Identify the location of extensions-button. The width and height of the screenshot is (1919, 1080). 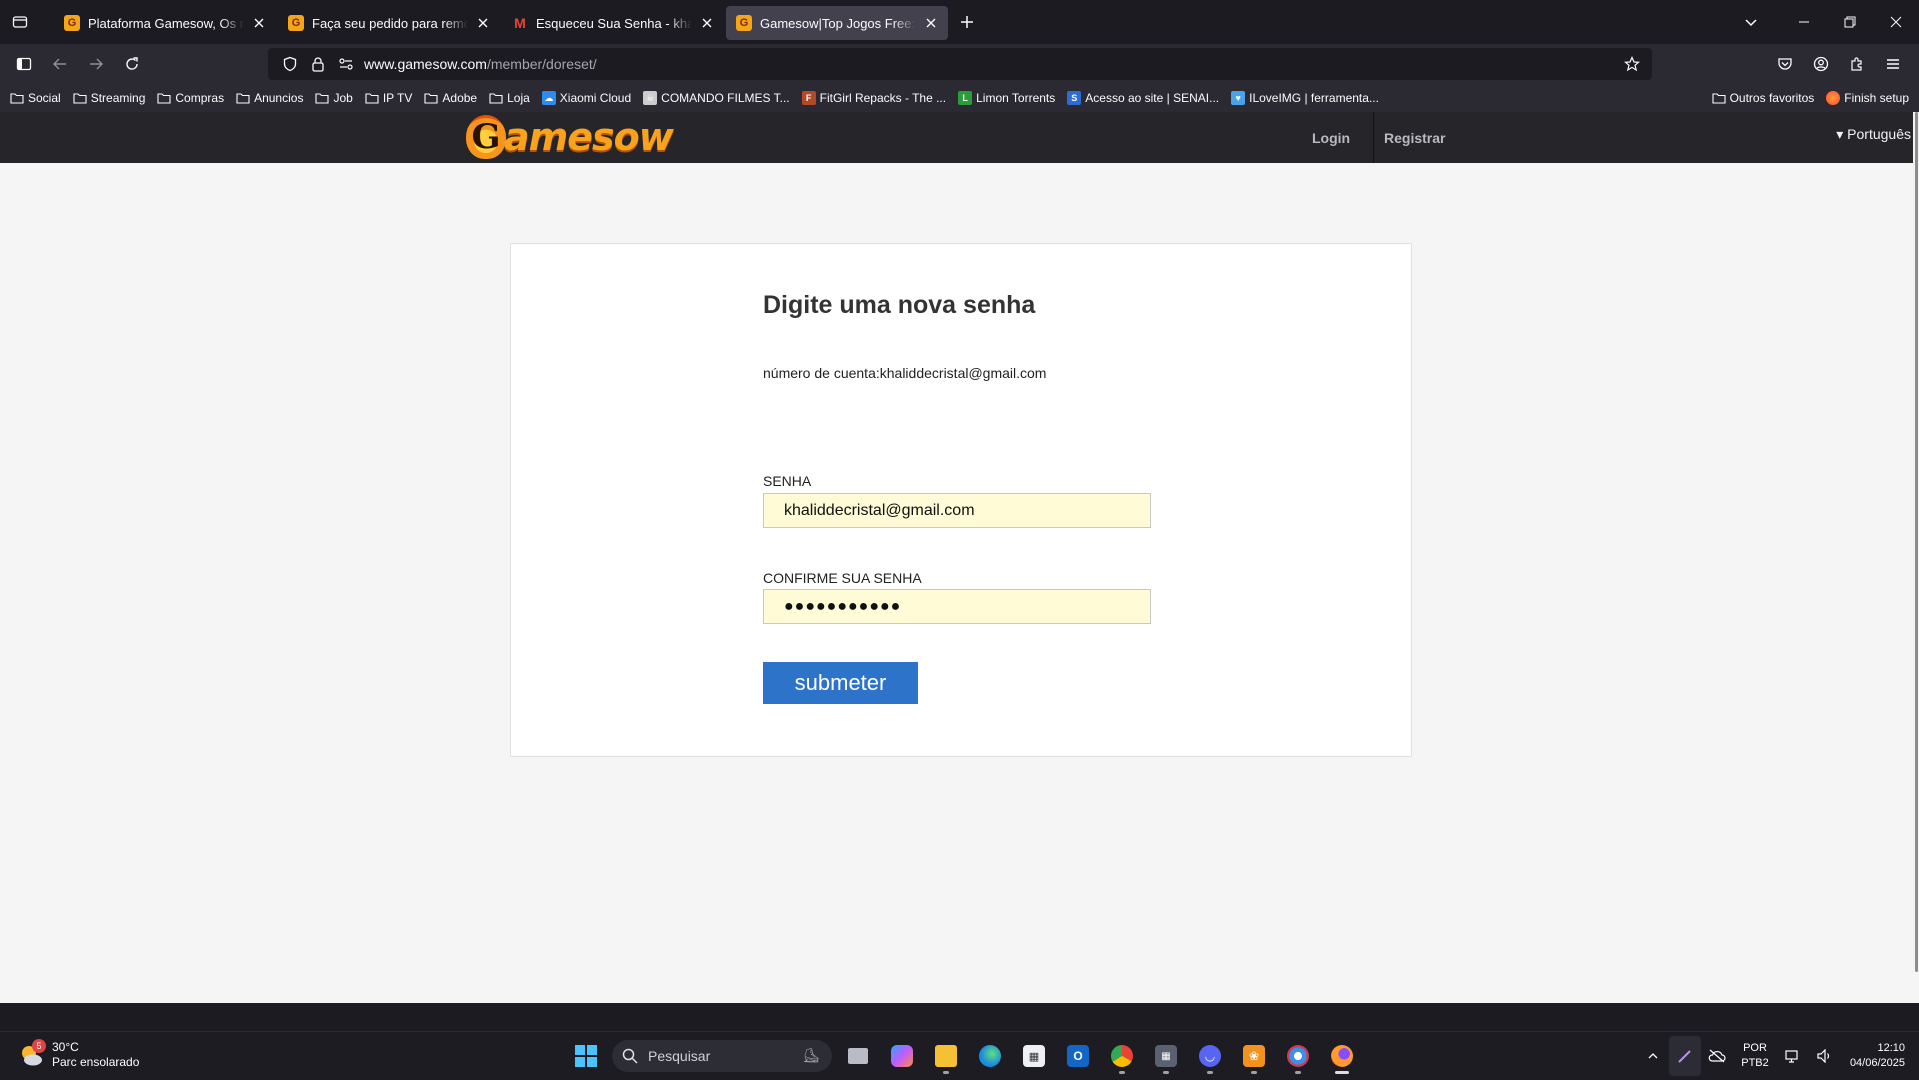
(1857, 64).